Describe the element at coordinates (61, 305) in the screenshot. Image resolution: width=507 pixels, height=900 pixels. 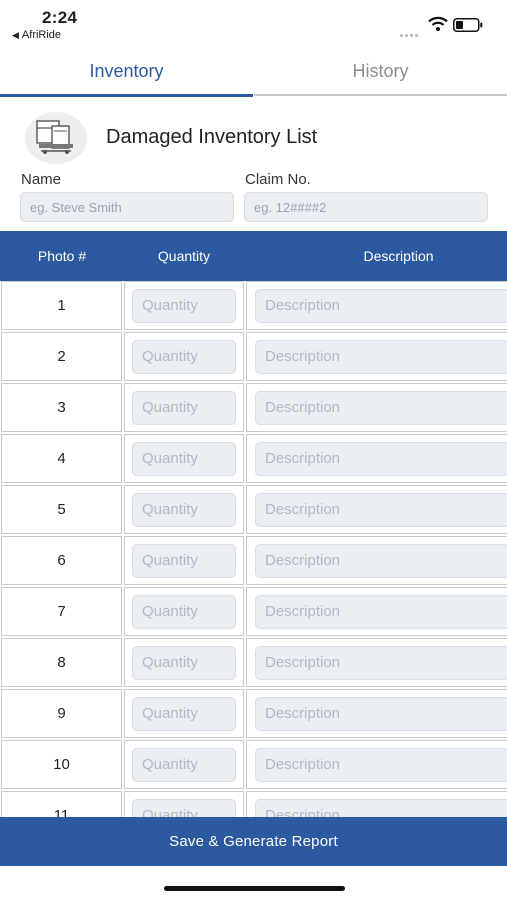
I see `photo-number: 1` at that location.